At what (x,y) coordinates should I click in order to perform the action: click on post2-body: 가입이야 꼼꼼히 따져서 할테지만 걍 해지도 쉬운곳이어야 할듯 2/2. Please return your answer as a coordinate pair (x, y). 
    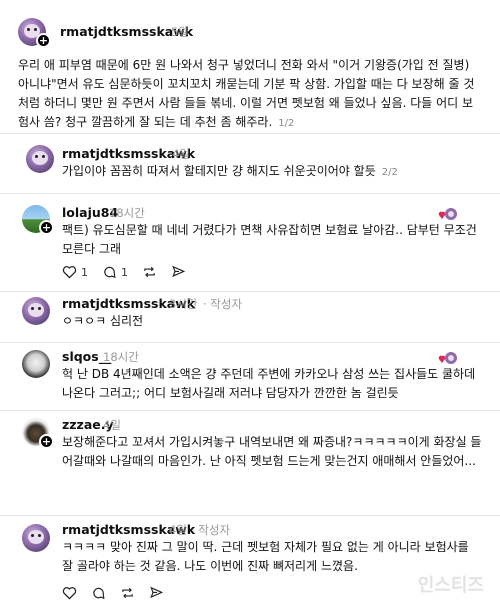
    Looking at the image, I should click on (272, 172).